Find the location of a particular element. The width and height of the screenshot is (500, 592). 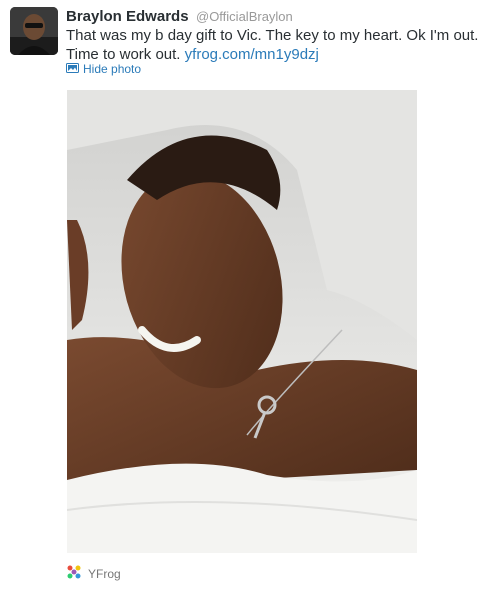

yfrog-icon is located at coordinates (74, 573).